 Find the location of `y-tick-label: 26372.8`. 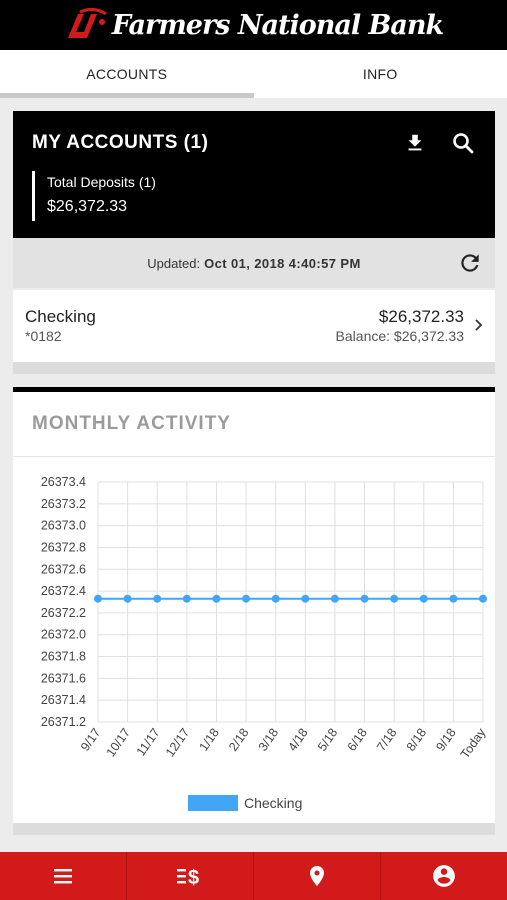

y-tick-label: 26372.8 is located at coordinates (63, 547).